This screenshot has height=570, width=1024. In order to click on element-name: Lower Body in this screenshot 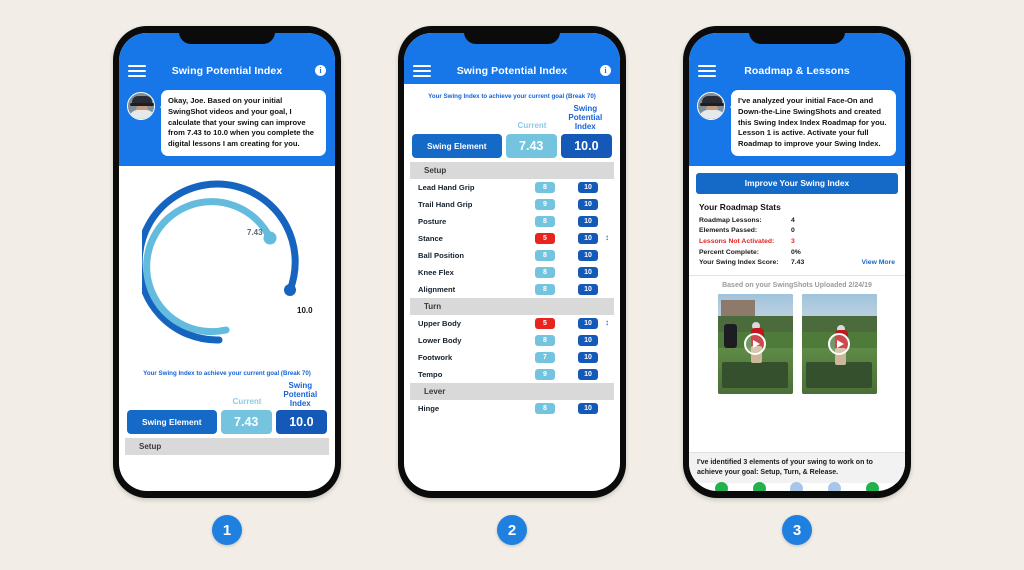, I will do `click(440, 340)`.